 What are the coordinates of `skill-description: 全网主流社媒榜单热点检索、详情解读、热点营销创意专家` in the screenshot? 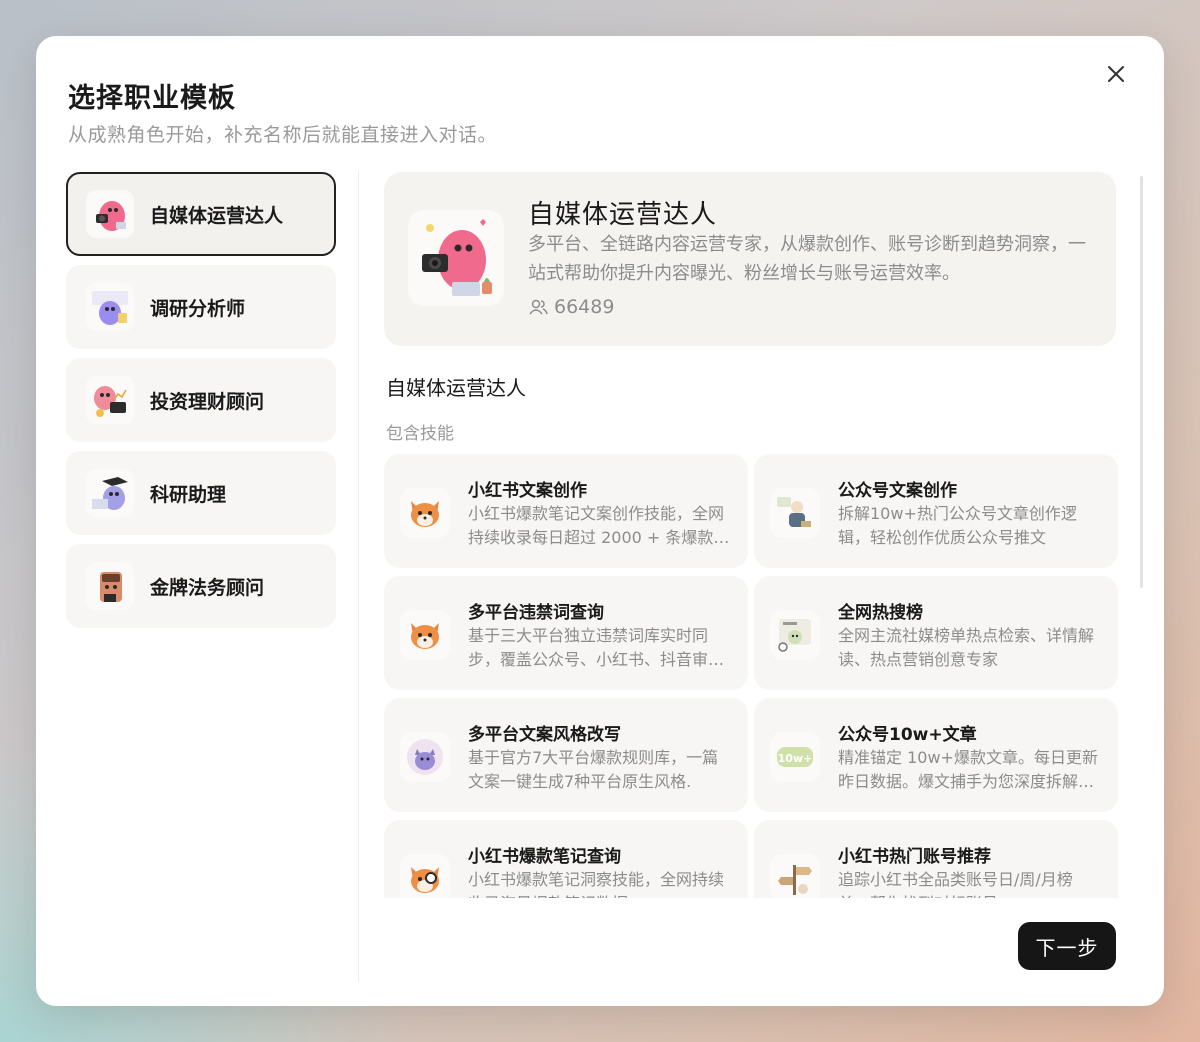 It's located at (966, 647).